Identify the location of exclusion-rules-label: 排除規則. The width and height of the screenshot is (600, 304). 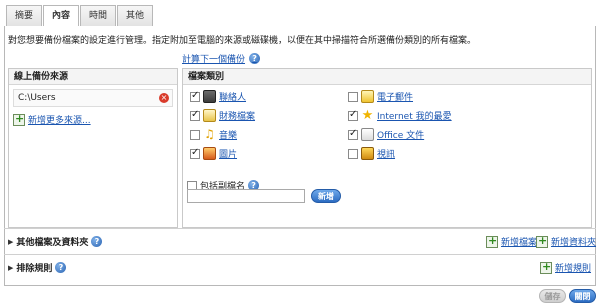
(34, 269).